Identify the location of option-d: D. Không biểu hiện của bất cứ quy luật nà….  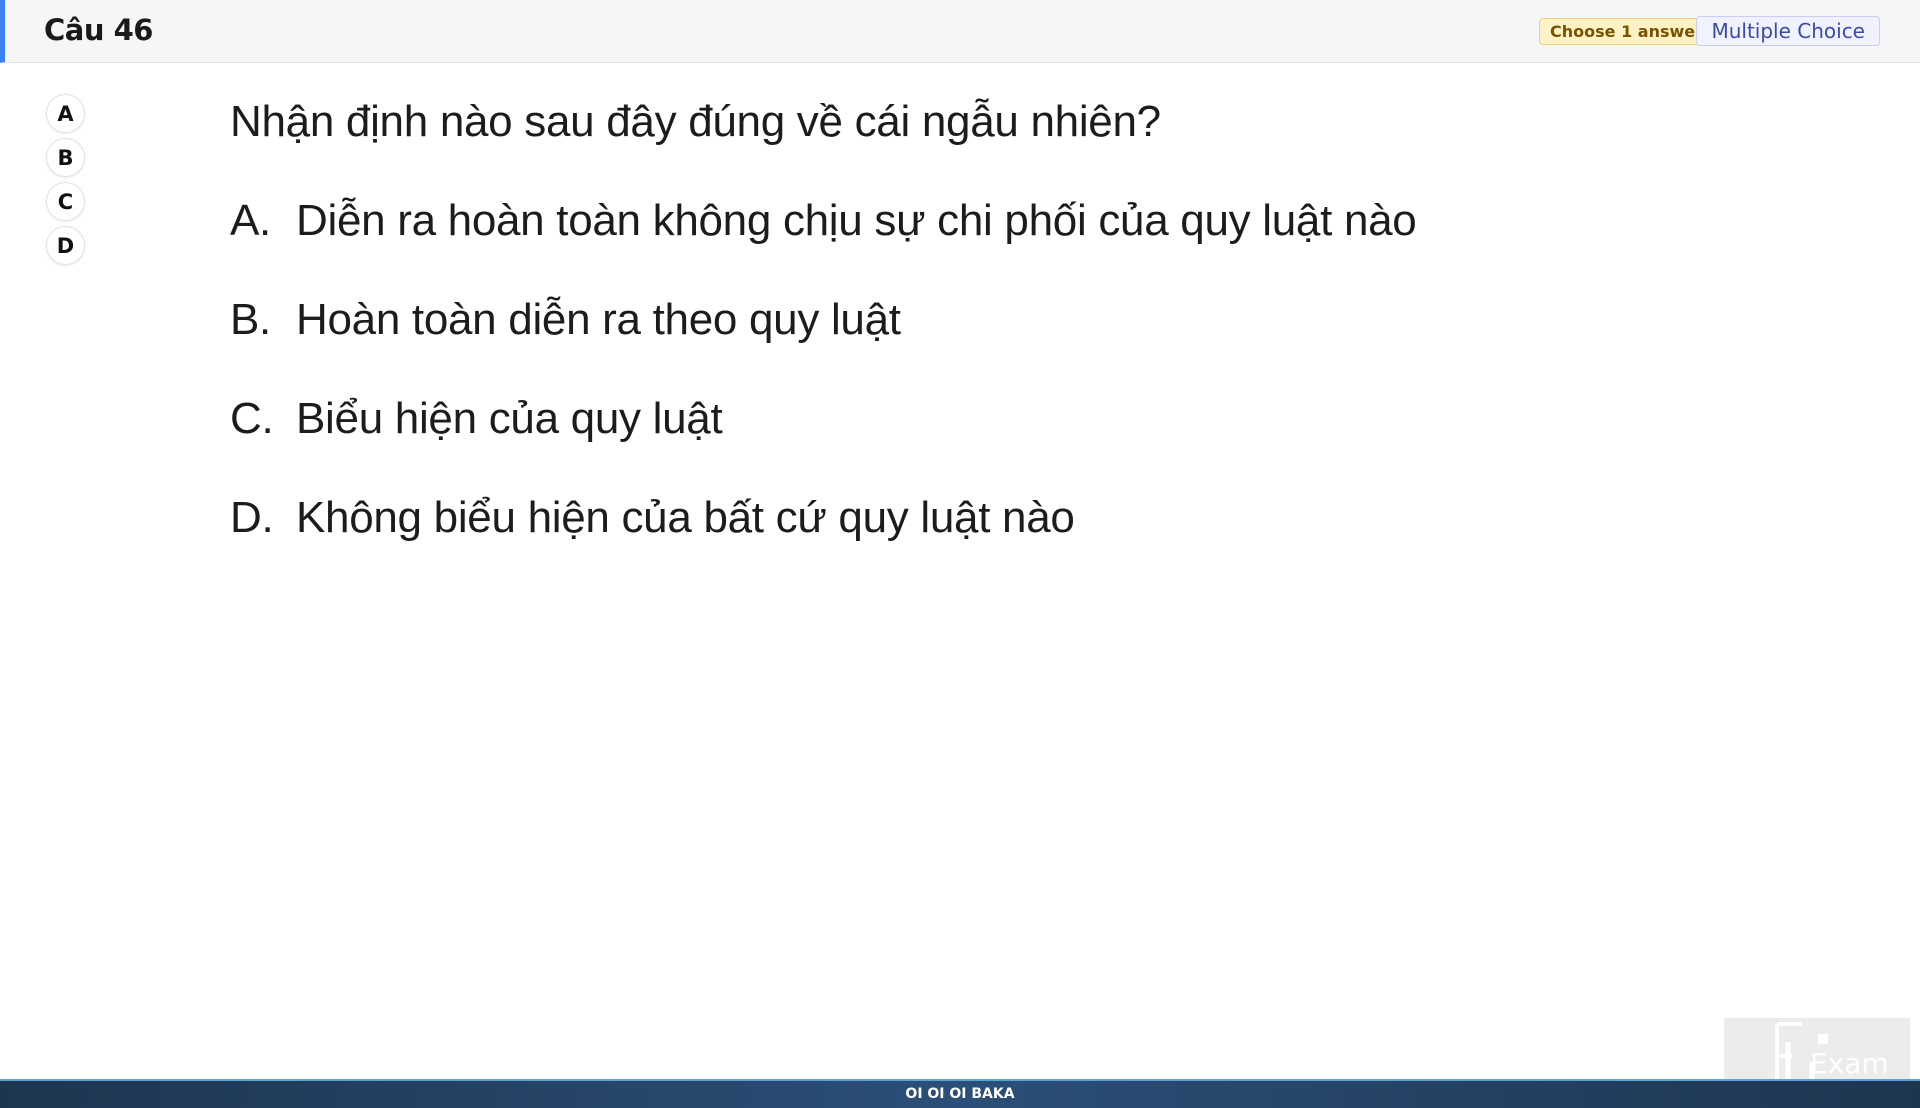
(1030, 537).